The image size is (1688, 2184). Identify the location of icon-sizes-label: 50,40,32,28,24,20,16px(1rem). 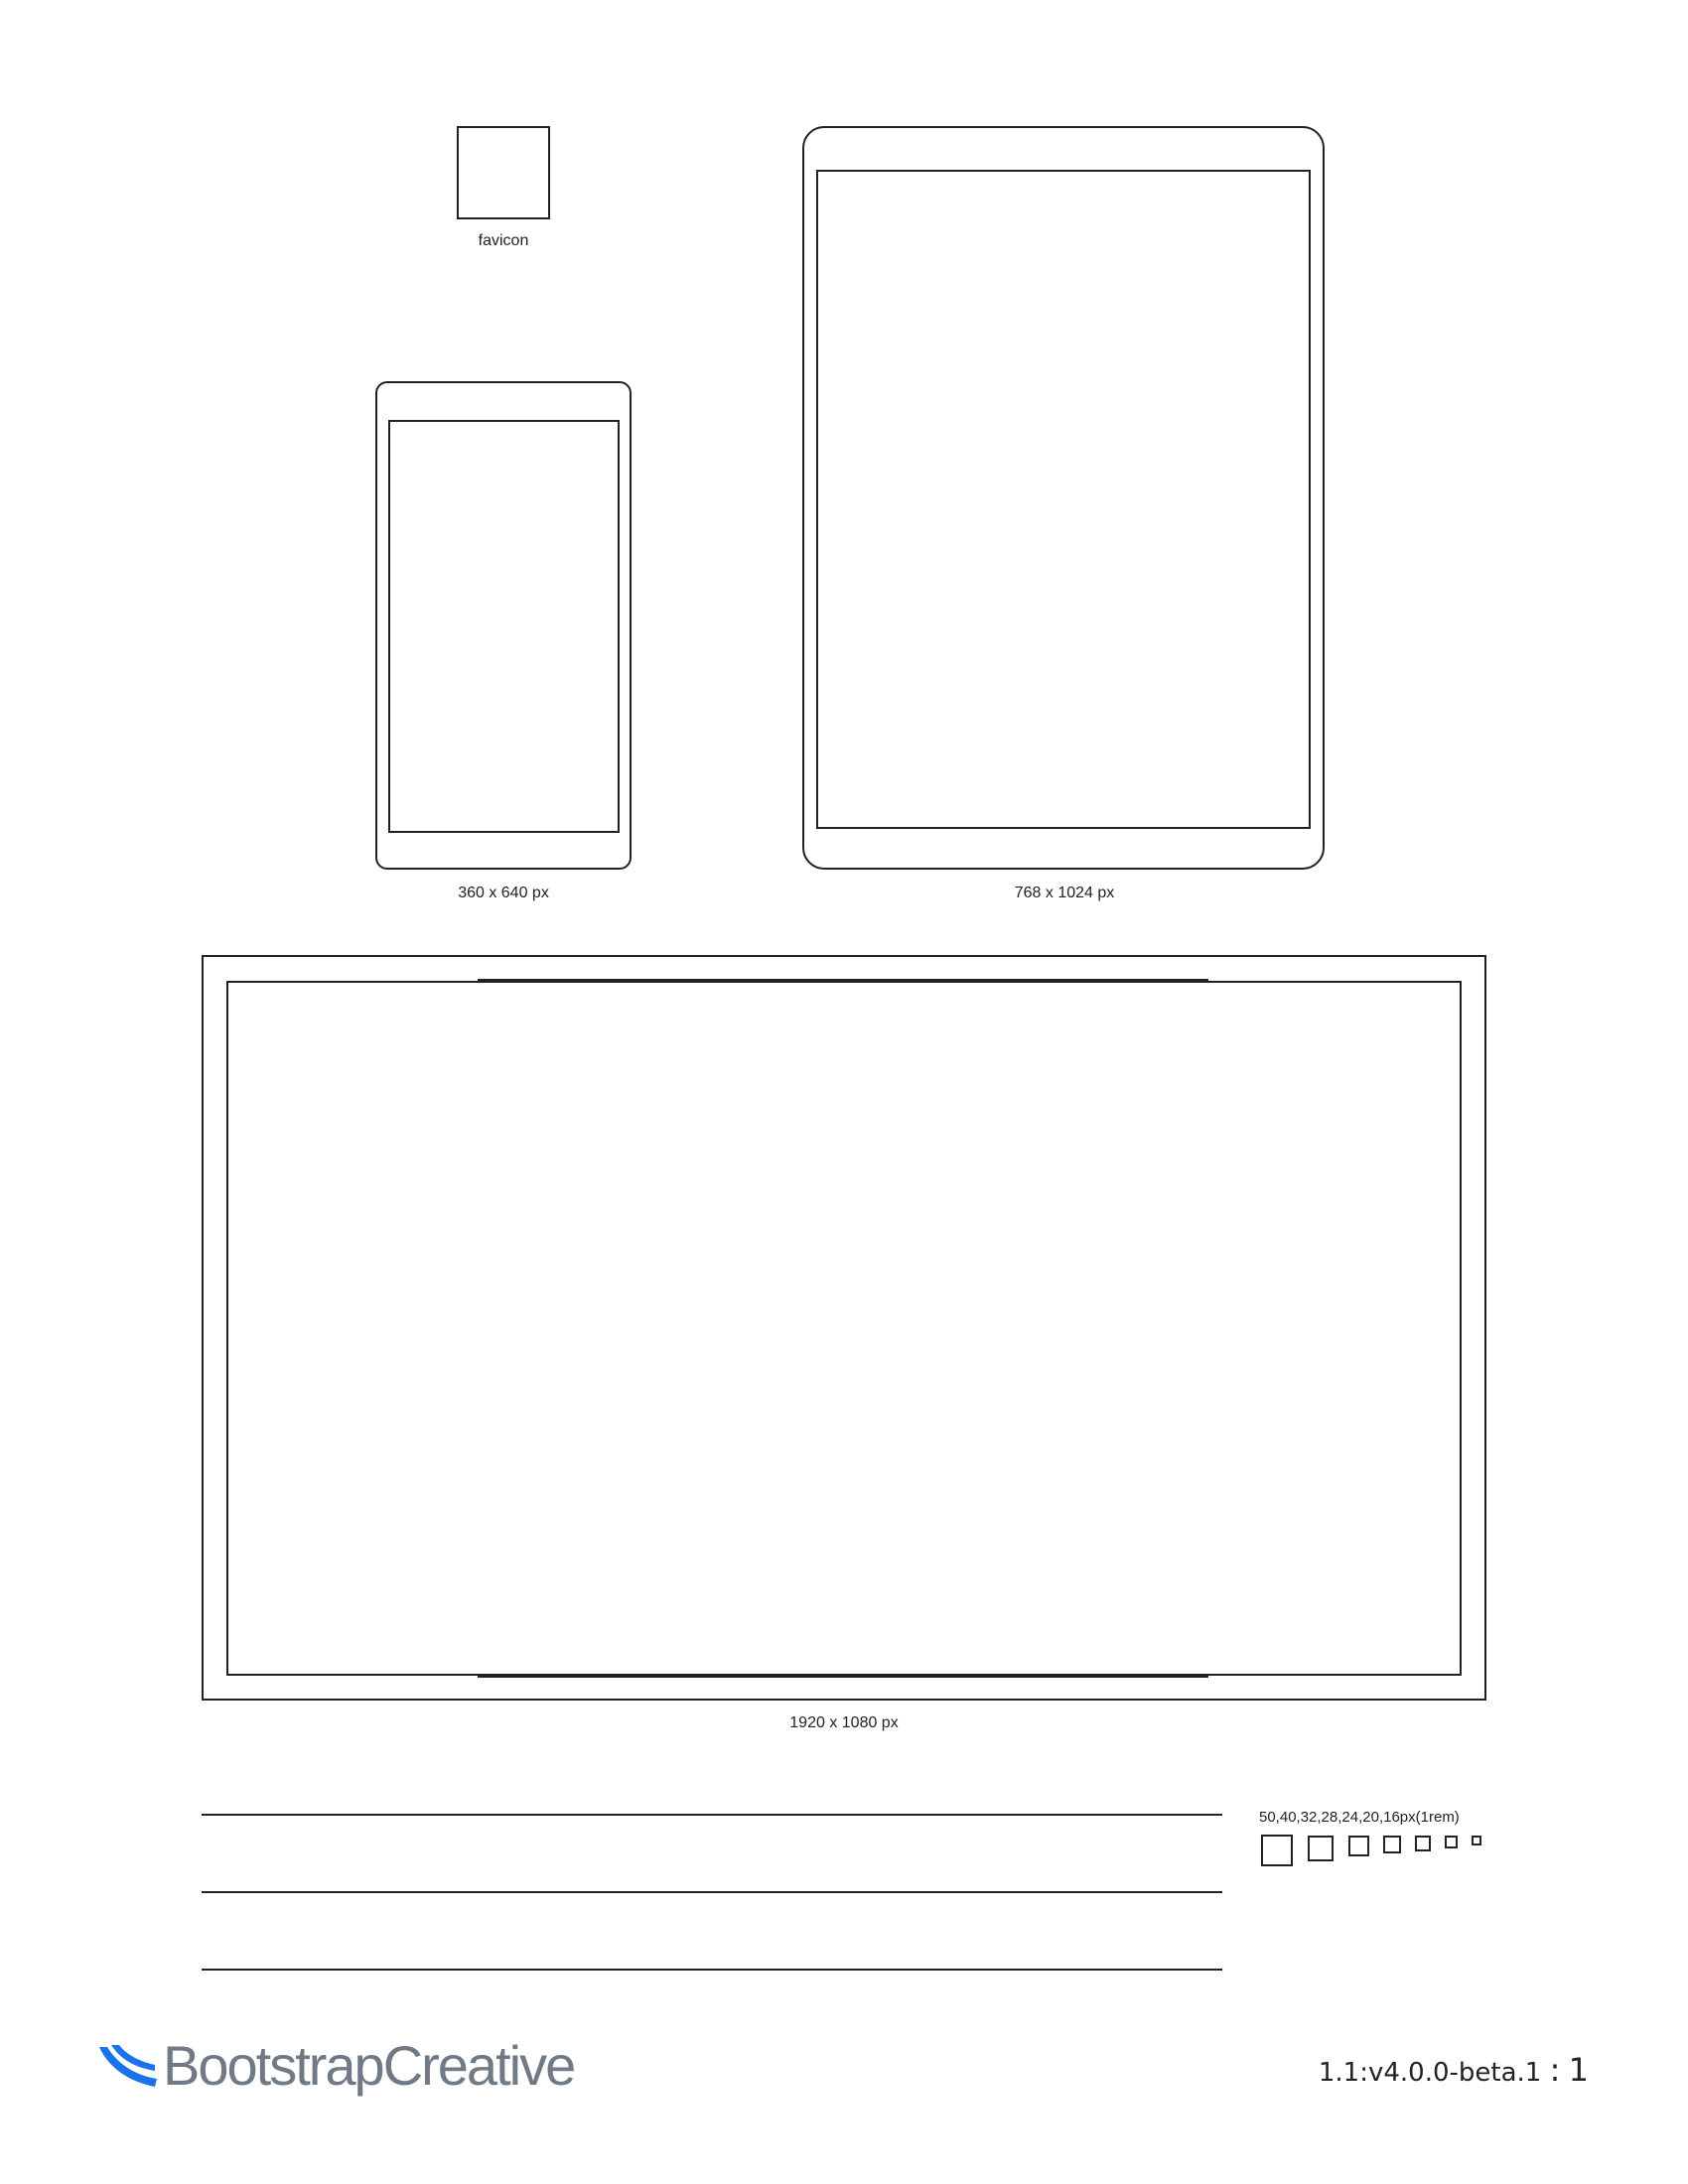
(1359, 1817).